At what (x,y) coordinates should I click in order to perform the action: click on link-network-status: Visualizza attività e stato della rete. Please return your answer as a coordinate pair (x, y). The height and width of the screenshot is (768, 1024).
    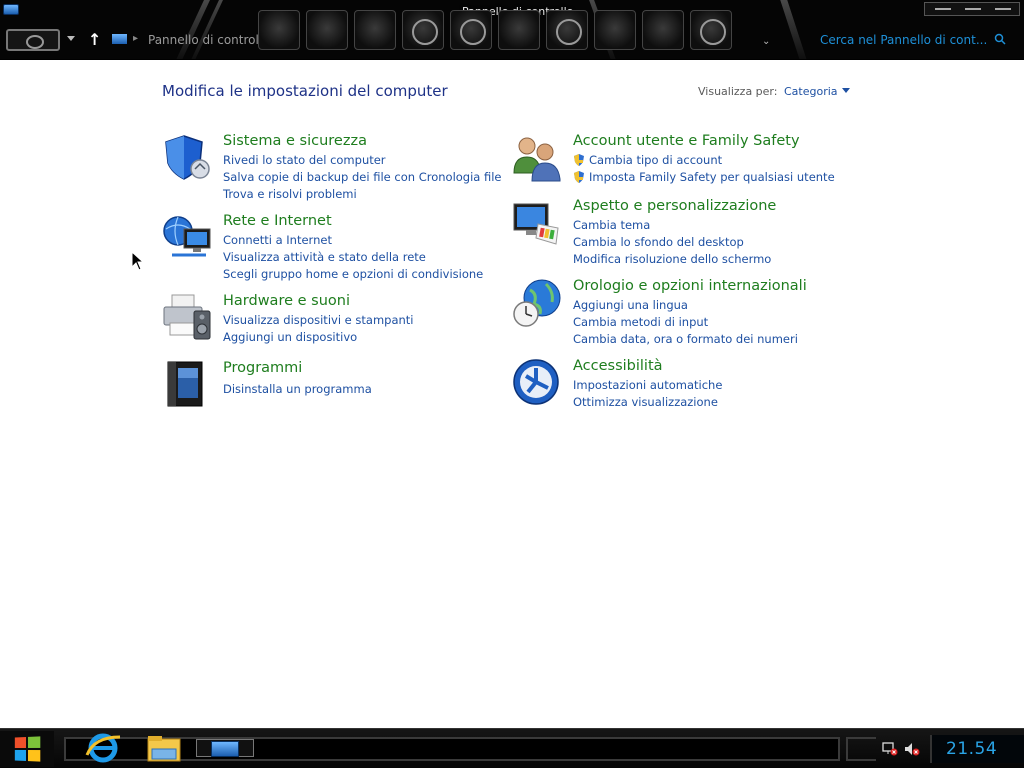
    Looking at the image, I should click on (353, 258).